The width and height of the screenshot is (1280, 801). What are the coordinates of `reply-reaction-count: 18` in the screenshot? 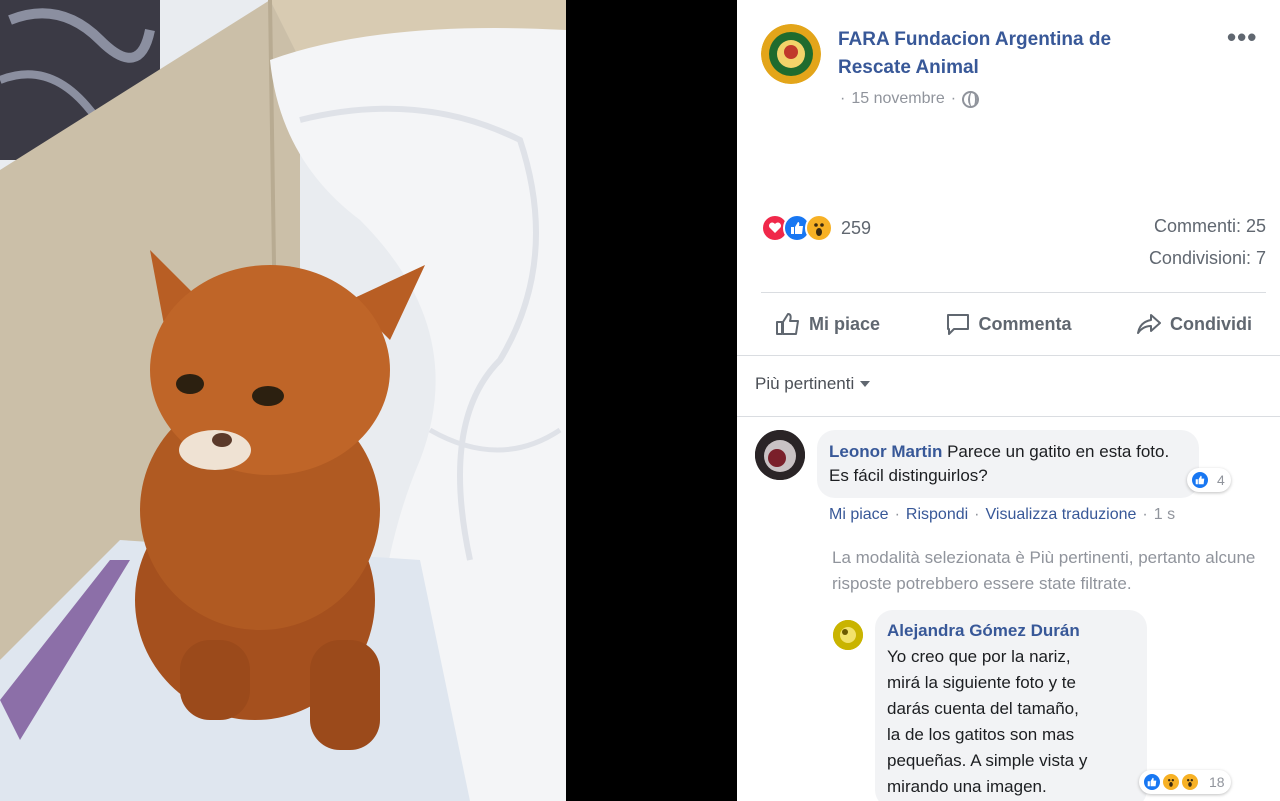 It's located at (1217, 782).